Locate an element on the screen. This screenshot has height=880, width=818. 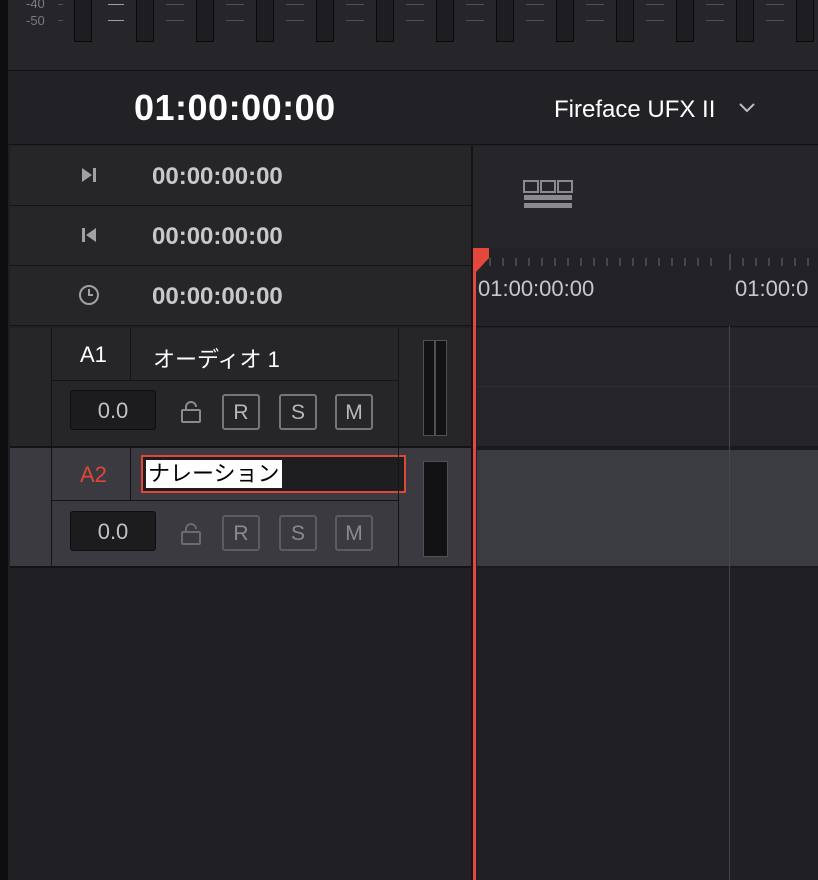
ruler-ticks is located at coordinates (642, 262).